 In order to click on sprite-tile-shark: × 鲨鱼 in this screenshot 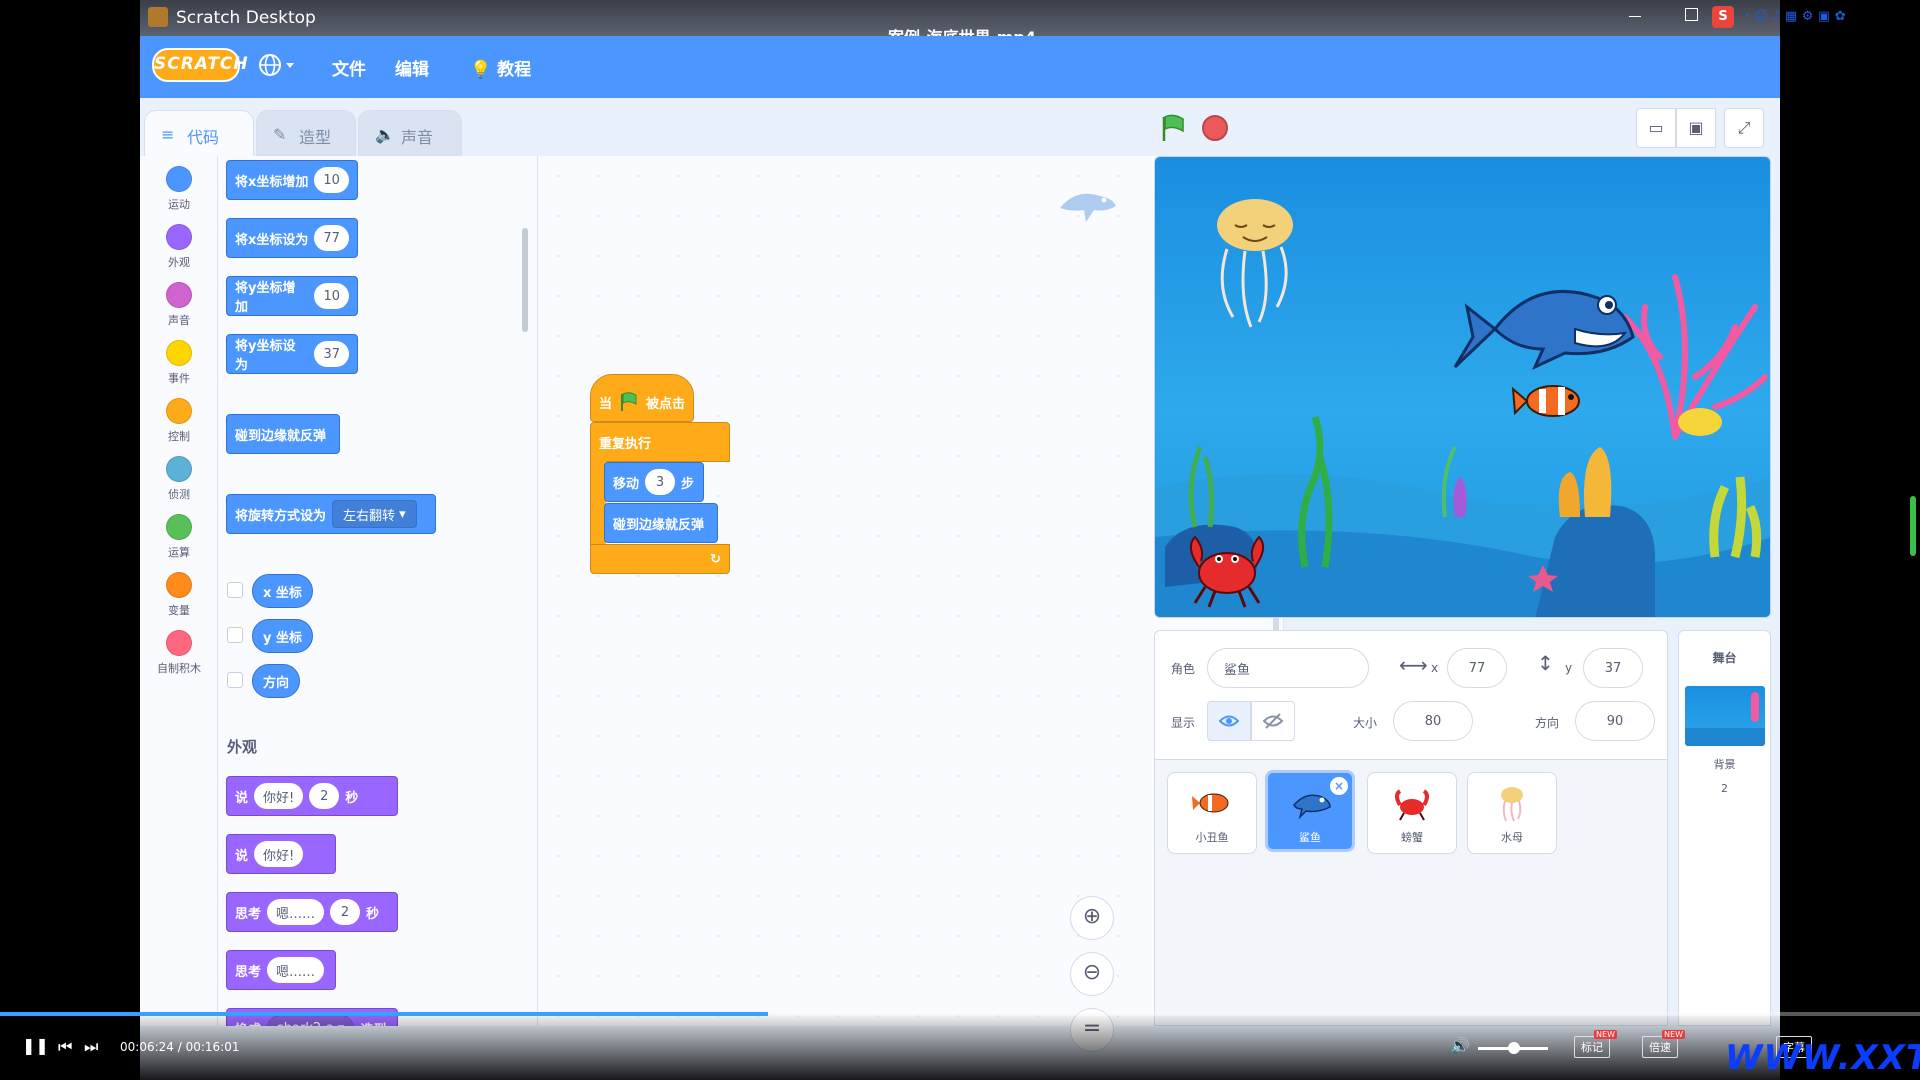, I will do `click(1310, 811)`.